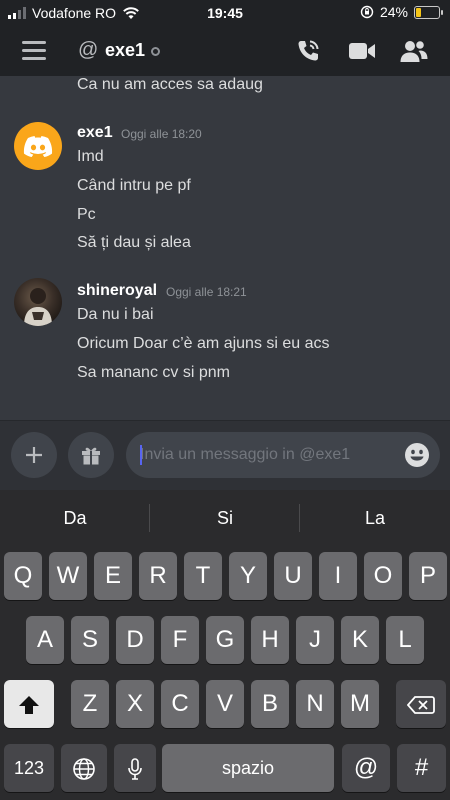  Describe the element at coordinates (248, 768) in the screenshot. I see `space-key: spazio` at that location.